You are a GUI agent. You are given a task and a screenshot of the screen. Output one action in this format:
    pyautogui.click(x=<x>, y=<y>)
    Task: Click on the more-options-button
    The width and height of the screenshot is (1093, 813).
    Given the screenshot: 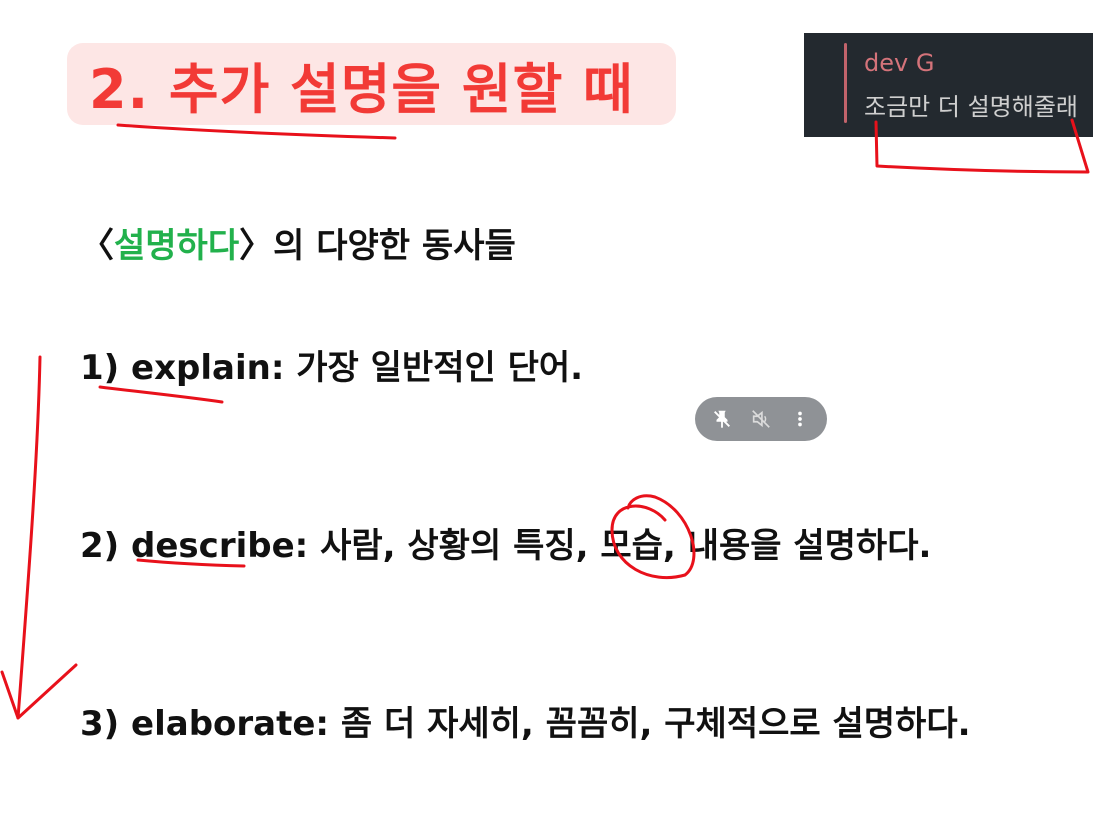 What is the action you would take?
    pyautogui.click(x=800, y=419)
    